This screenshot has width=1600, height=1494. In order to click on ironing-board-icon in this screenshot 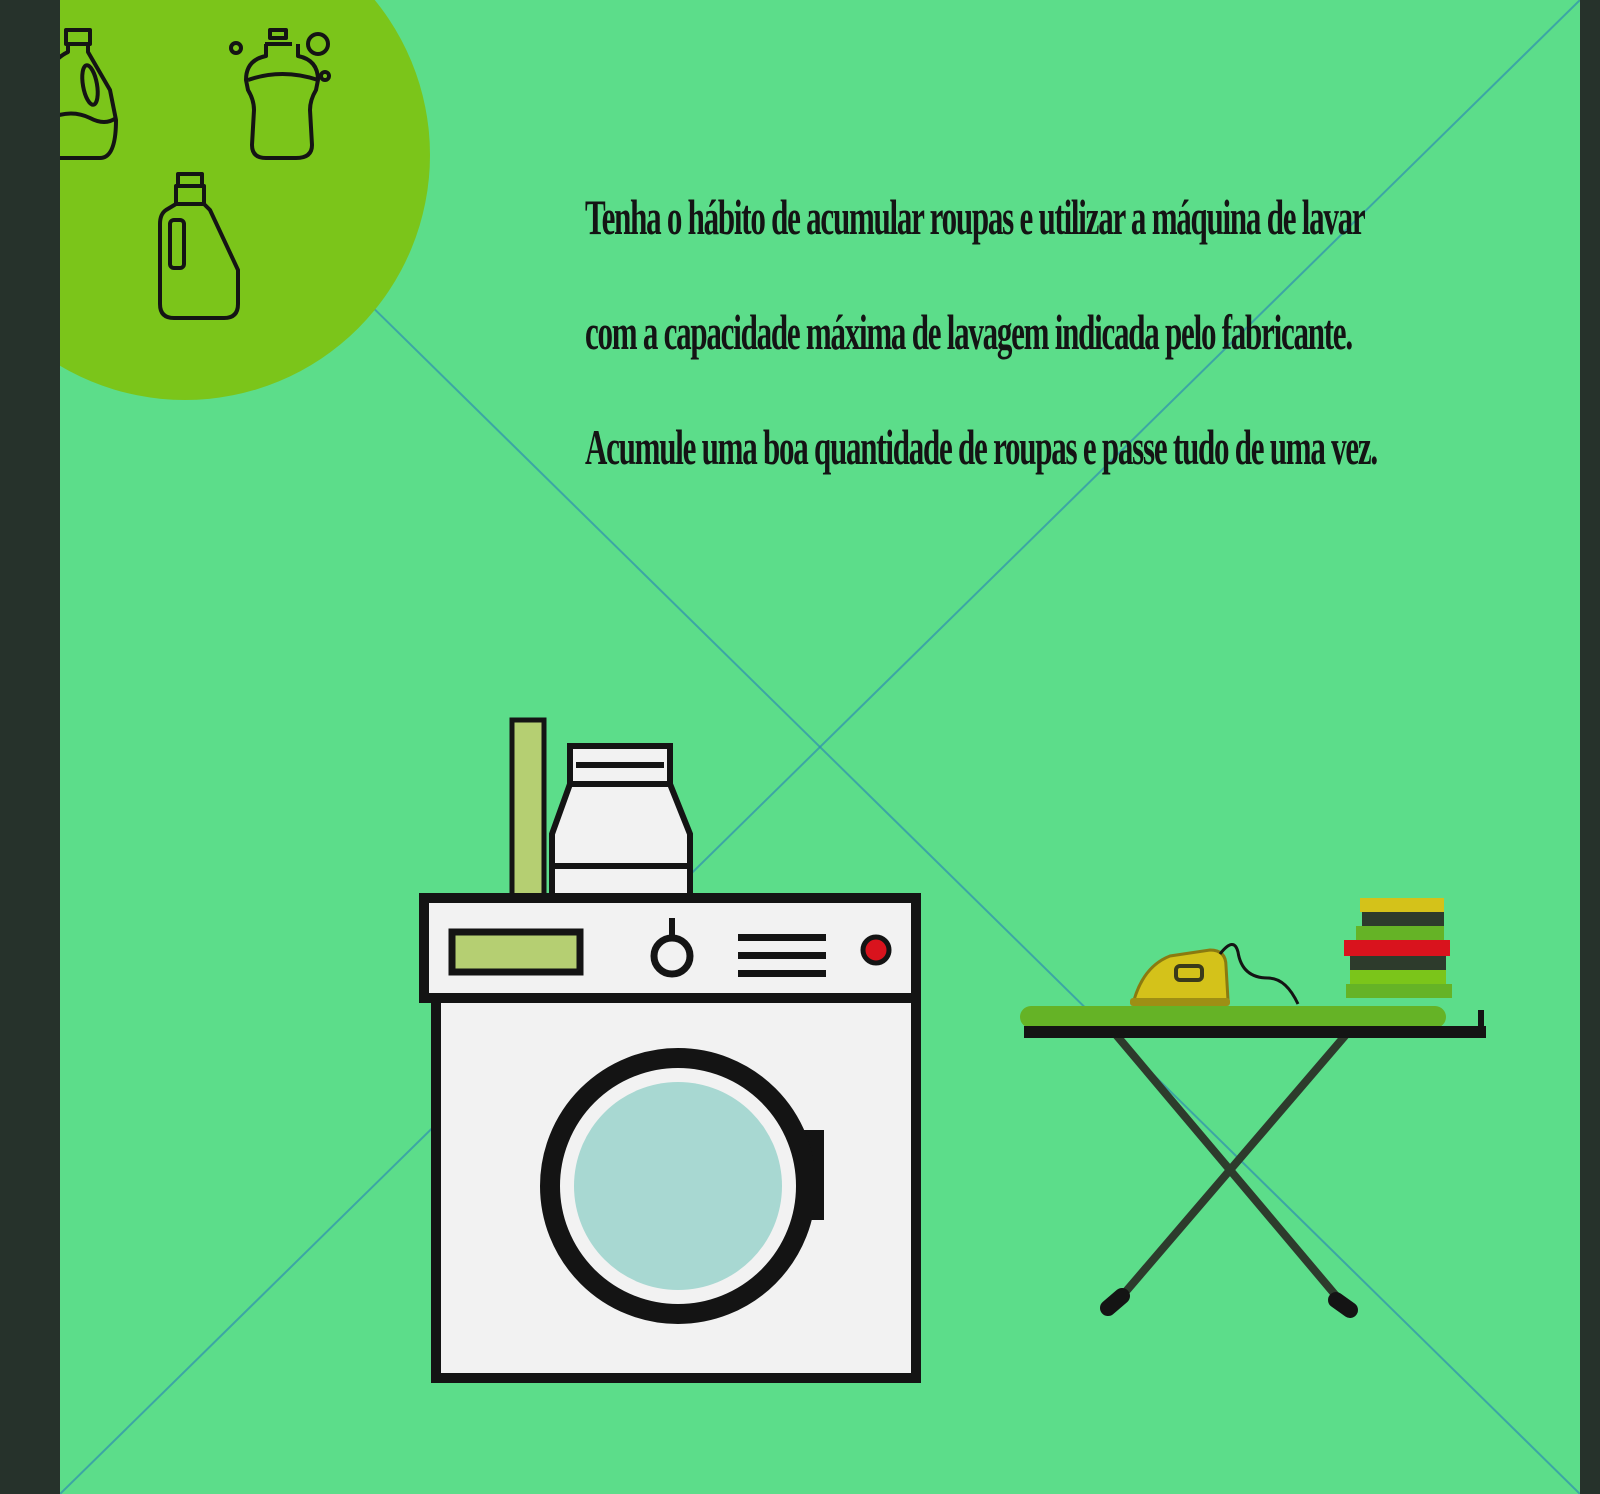, I will do `click(1253, 1162)`.